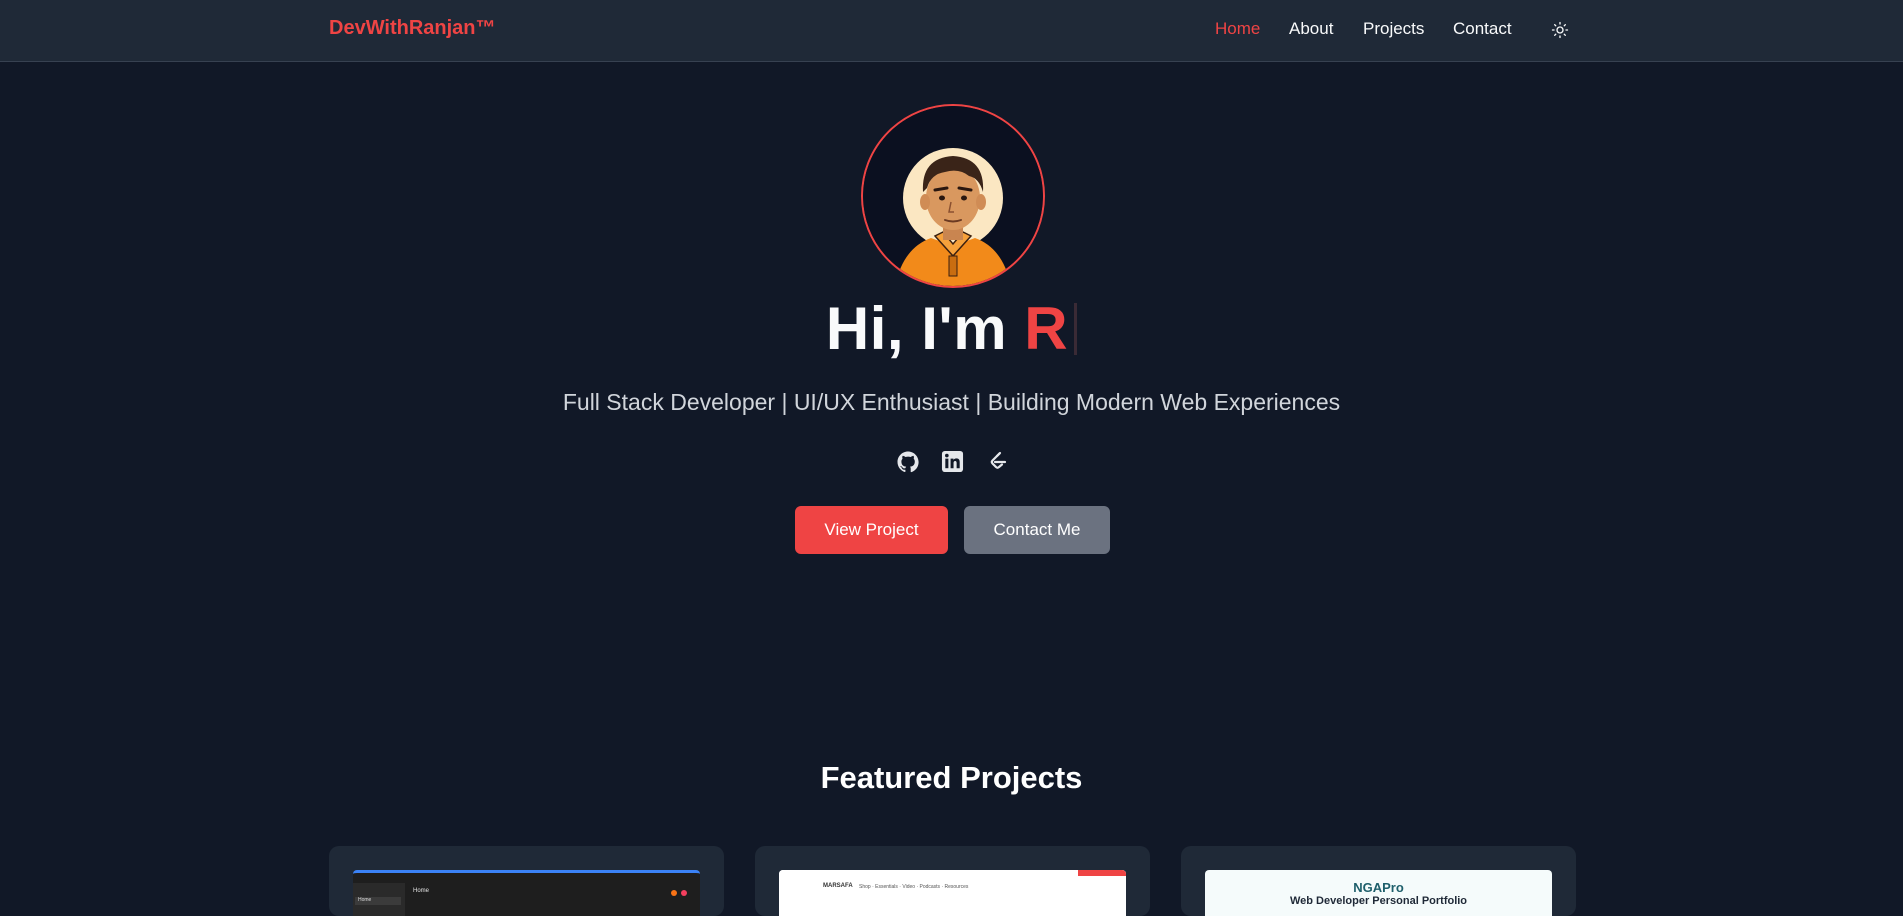 The height and width of the screenshot is (916, 1903). I want to click on nav-link-about: About, so click(1311, 29).